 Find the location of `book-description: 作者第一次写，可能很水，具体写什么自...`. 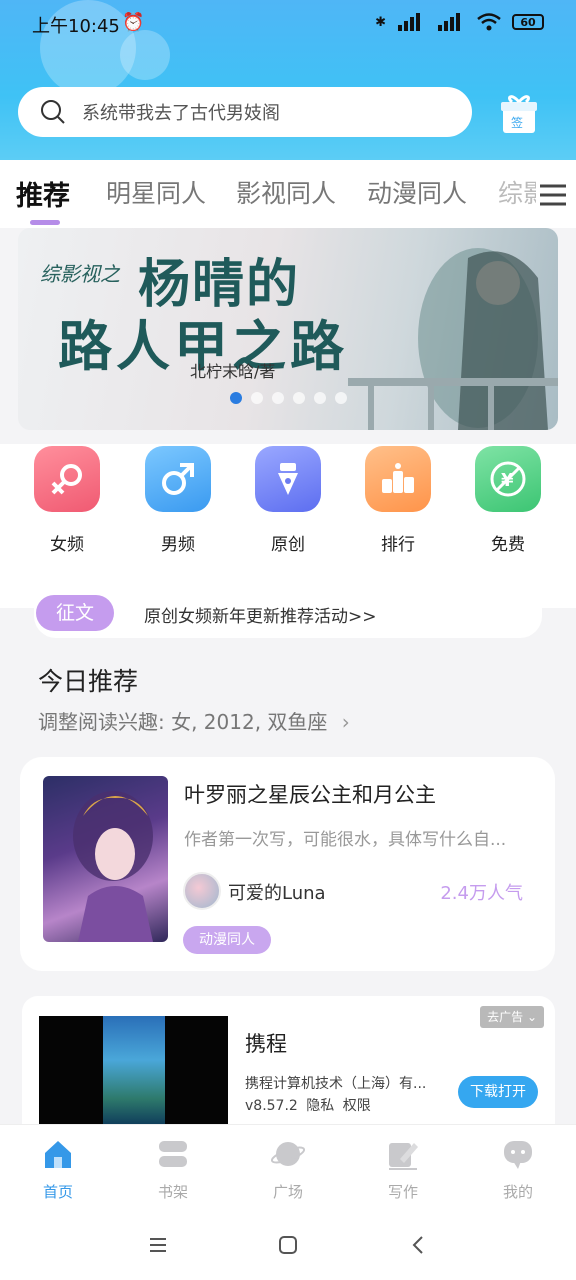

book-description: 作者第一次写，可能很水，具体写什么自... is located at coordinates (345, 840).